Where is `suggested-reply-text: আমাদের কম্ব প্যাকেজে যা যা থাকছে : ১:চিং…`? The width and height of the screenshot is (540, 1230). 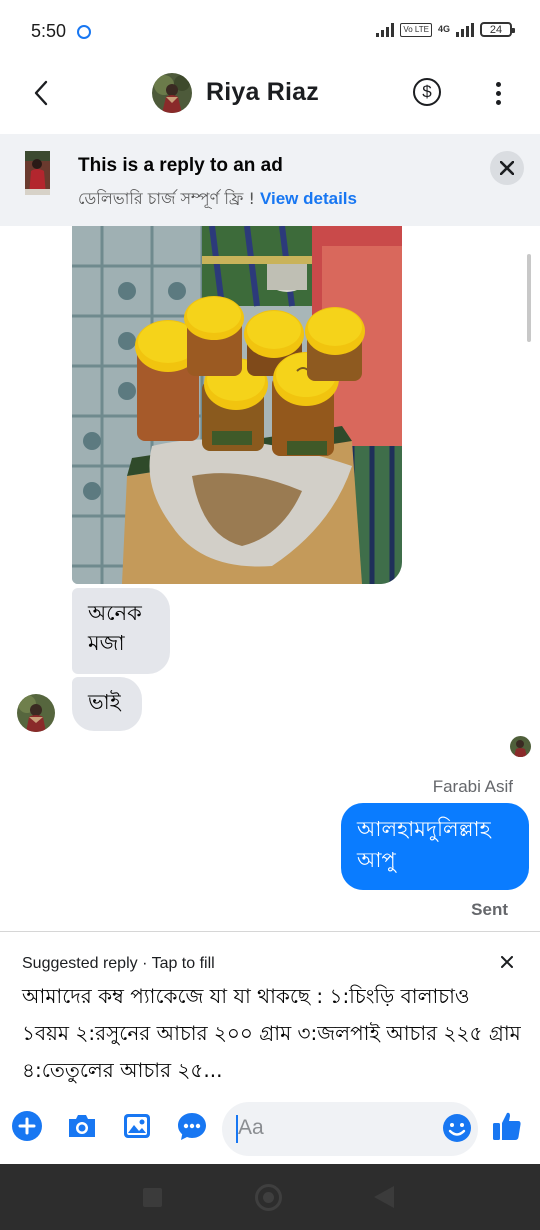
suggested-reply-text: আমাদের কম্ব প্যাকেজে যা যা থাকছে : ১:চিং… is located at coordinates (272, 1033).